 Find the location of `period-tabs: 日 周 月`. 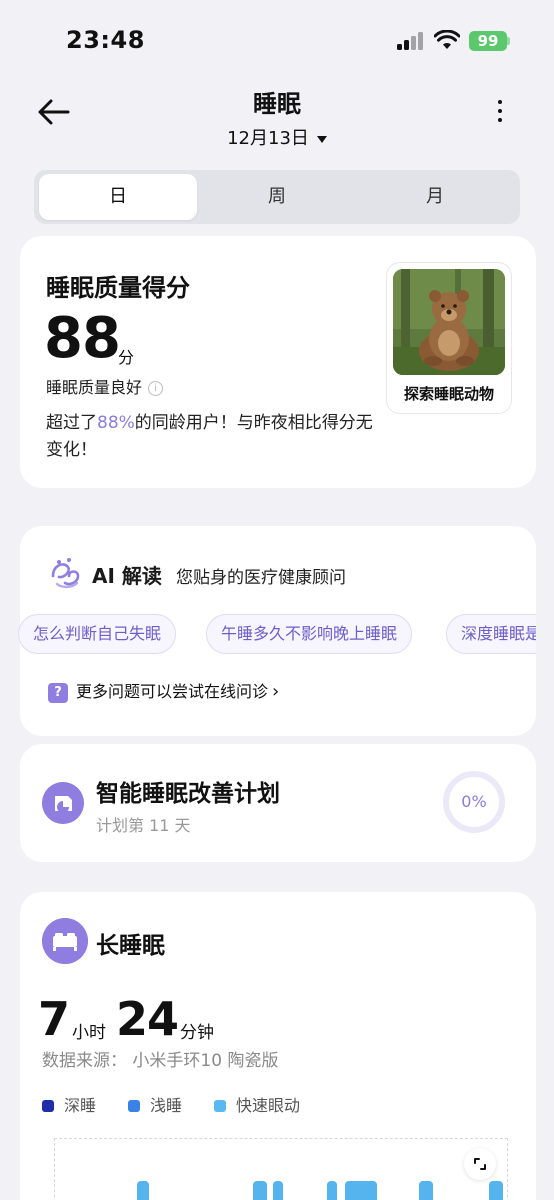

period-tabs: 日 周 月 is located at coordinates (277, 197).